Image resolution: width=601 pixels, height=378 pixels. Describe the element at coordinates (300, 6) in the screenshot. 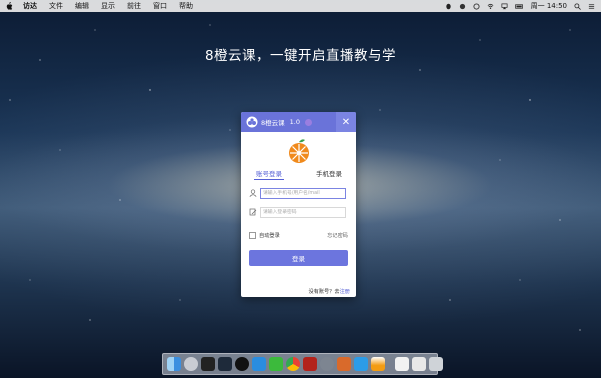

I see `menu-bar: 访达 文件 编辑 显示 前往 窗口 帮助 周一 14:50` at that location.